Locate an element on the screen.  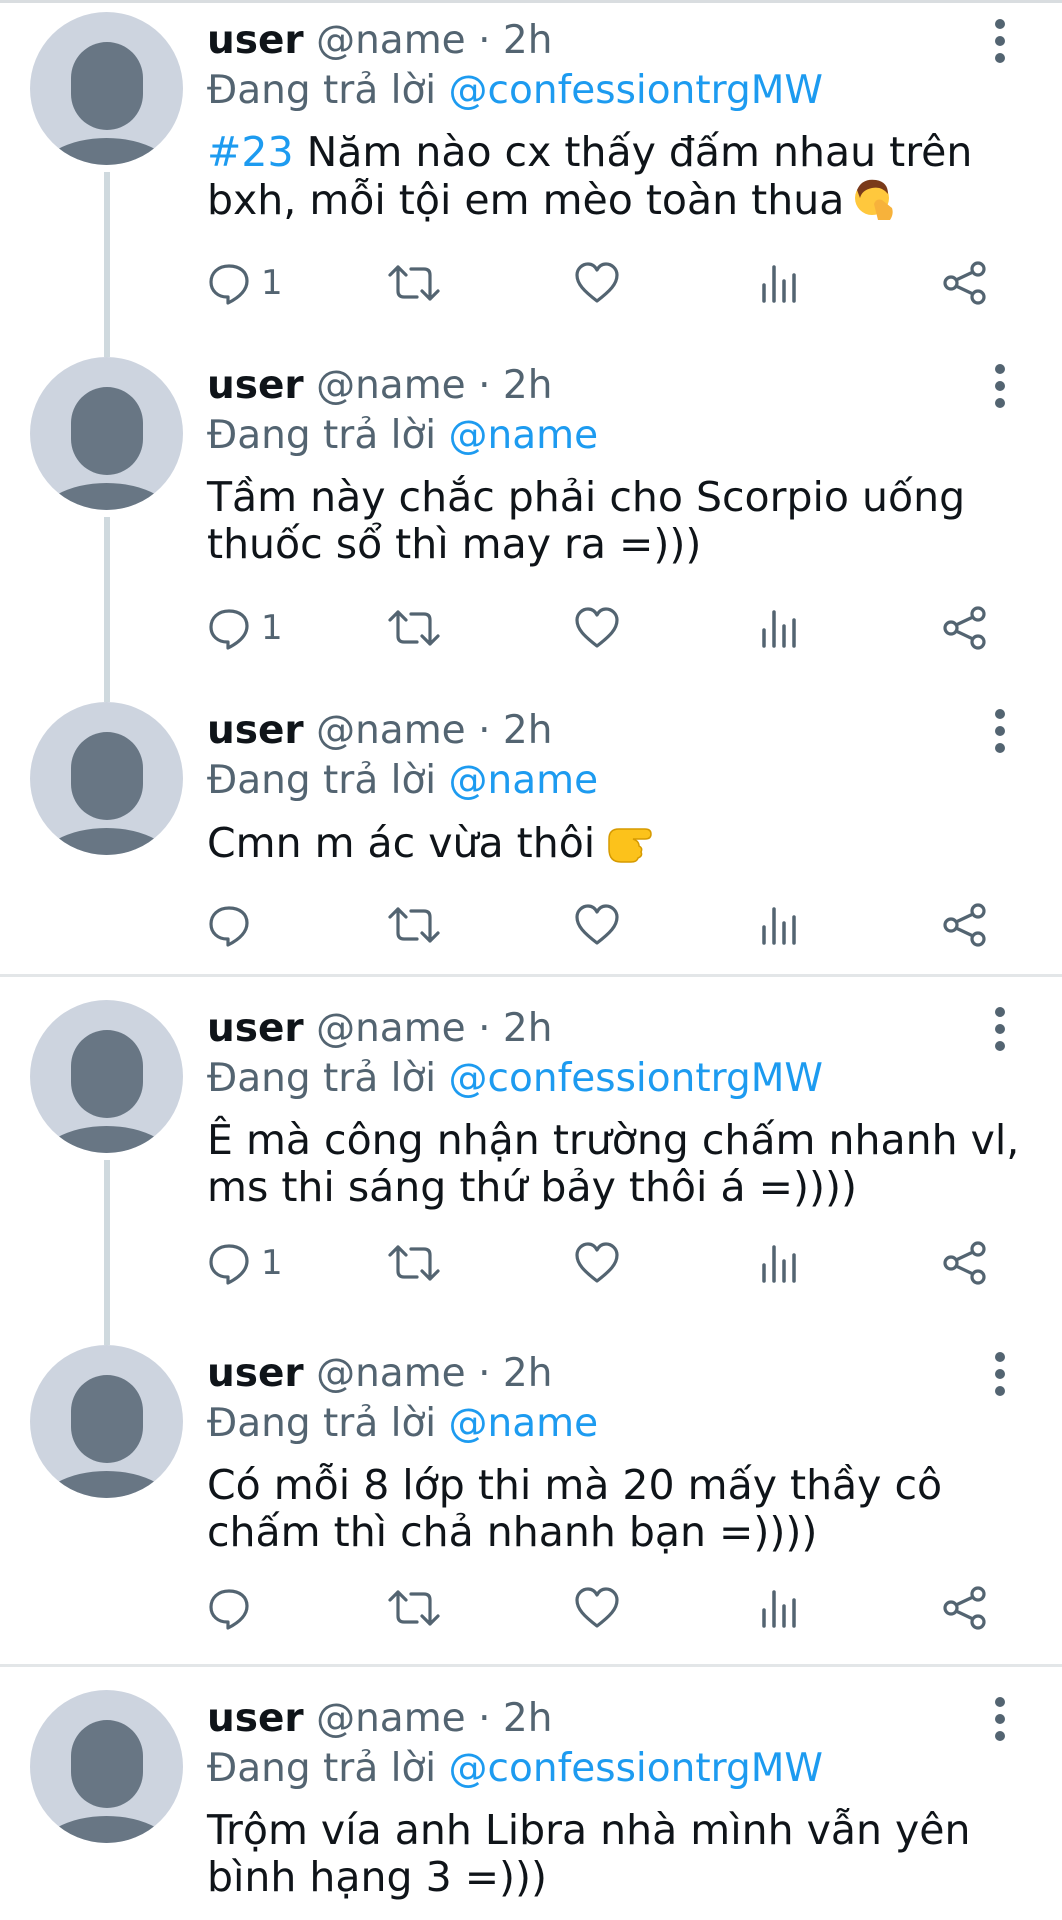
reply-count: 1 is located at coordinates (272, 283).